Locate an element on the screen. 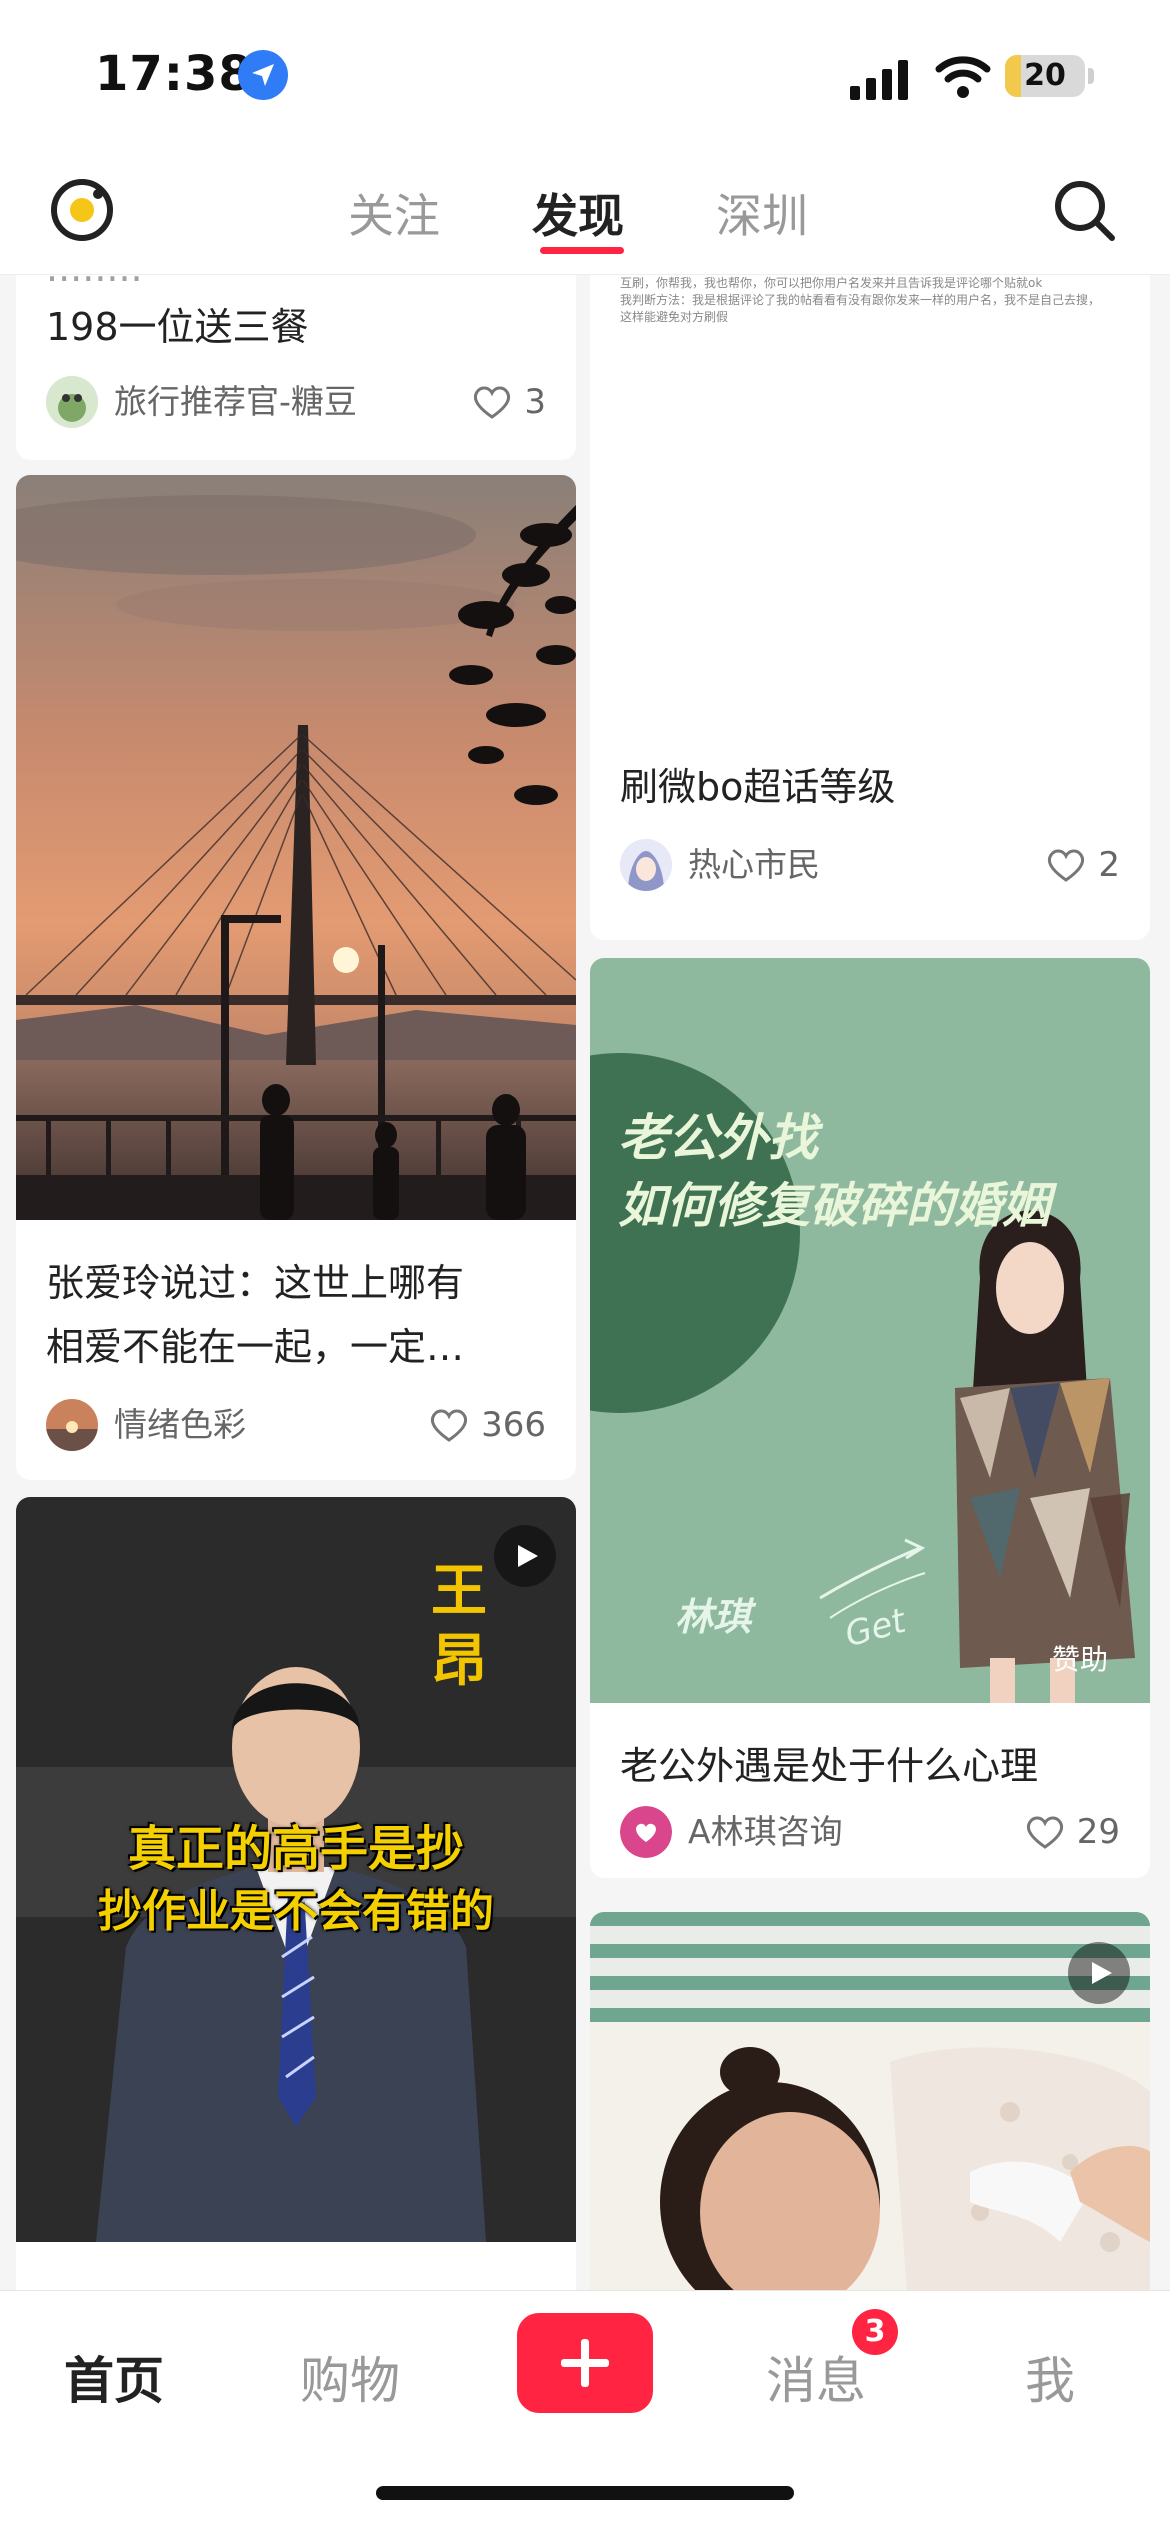  plus-icon is located at coordinates (585, 2363).